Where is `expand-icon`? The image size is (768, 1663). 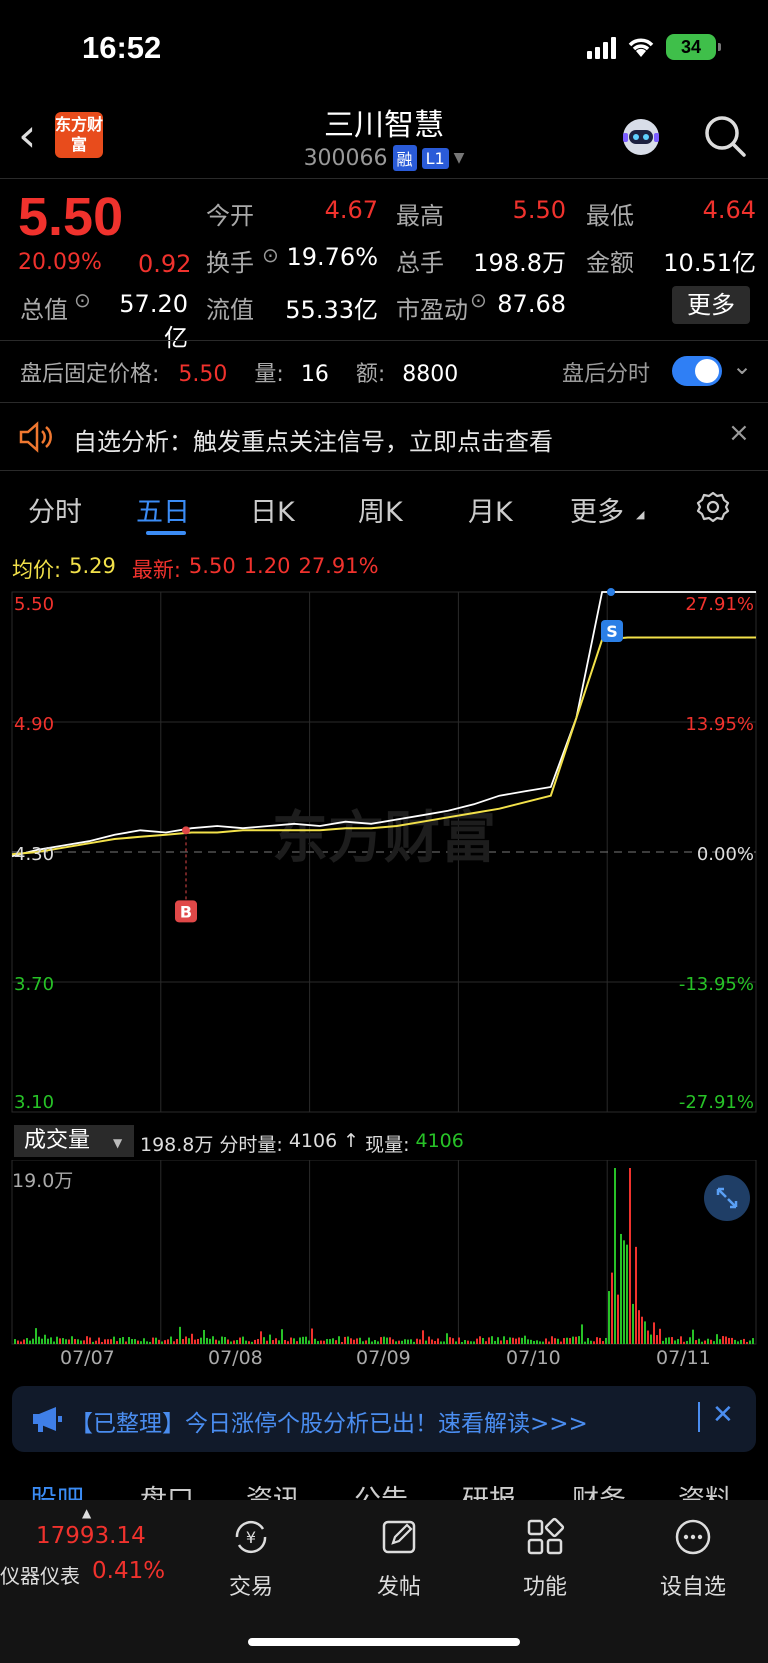 expand-icon is located at coordinates (727, 1198).